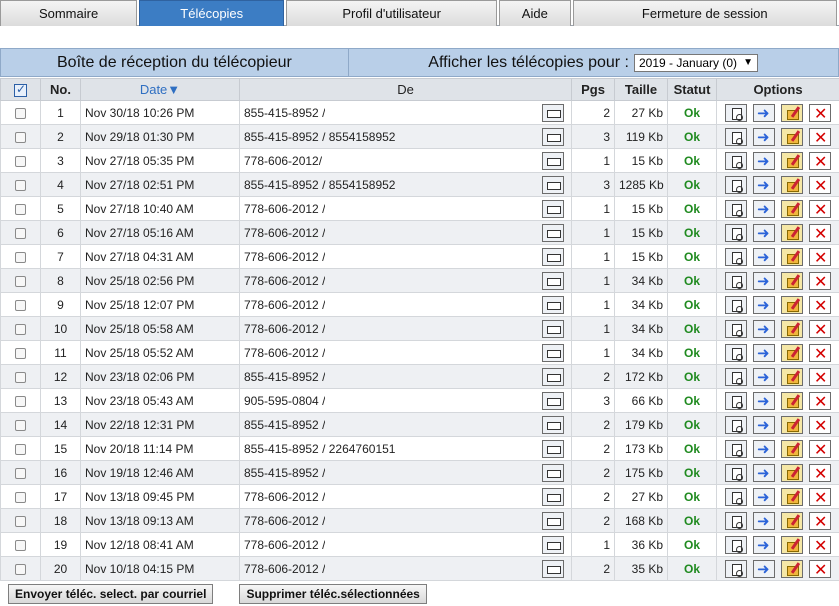 The width and height of the screenshot is (839, 606). Describe the element at coordinates (333, 593) in the screenshot. I see `delete-selected-button: Supprimer téléc.sélectionnées` at that location.